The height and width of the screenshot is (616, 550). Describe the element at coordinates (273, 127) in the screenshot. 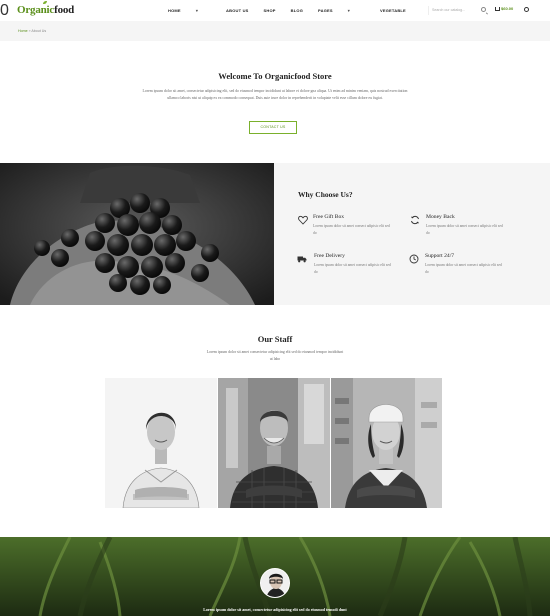

I see `contact-us-button: CONTACT US` at that location.